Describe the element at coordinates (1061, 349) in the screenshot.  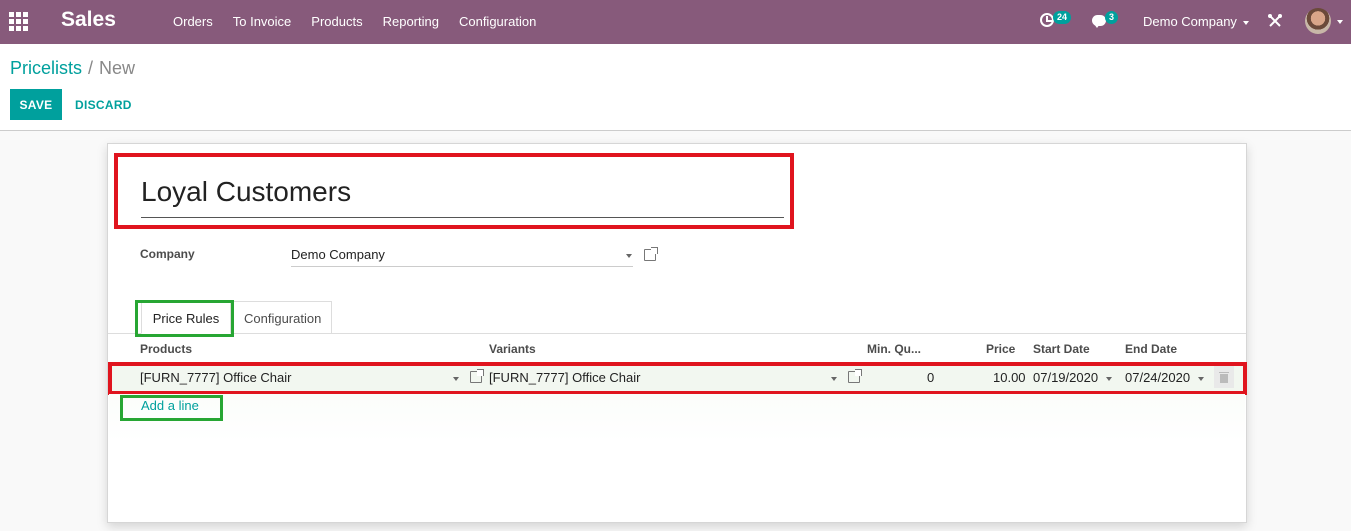
I see `column-header-start-date: Start Date` at that location.